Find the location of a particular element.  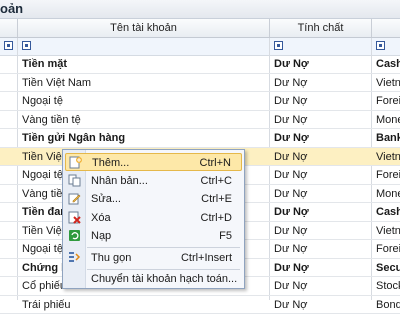

column-header-nature: Tính chất is located at coordinates (321, 28).